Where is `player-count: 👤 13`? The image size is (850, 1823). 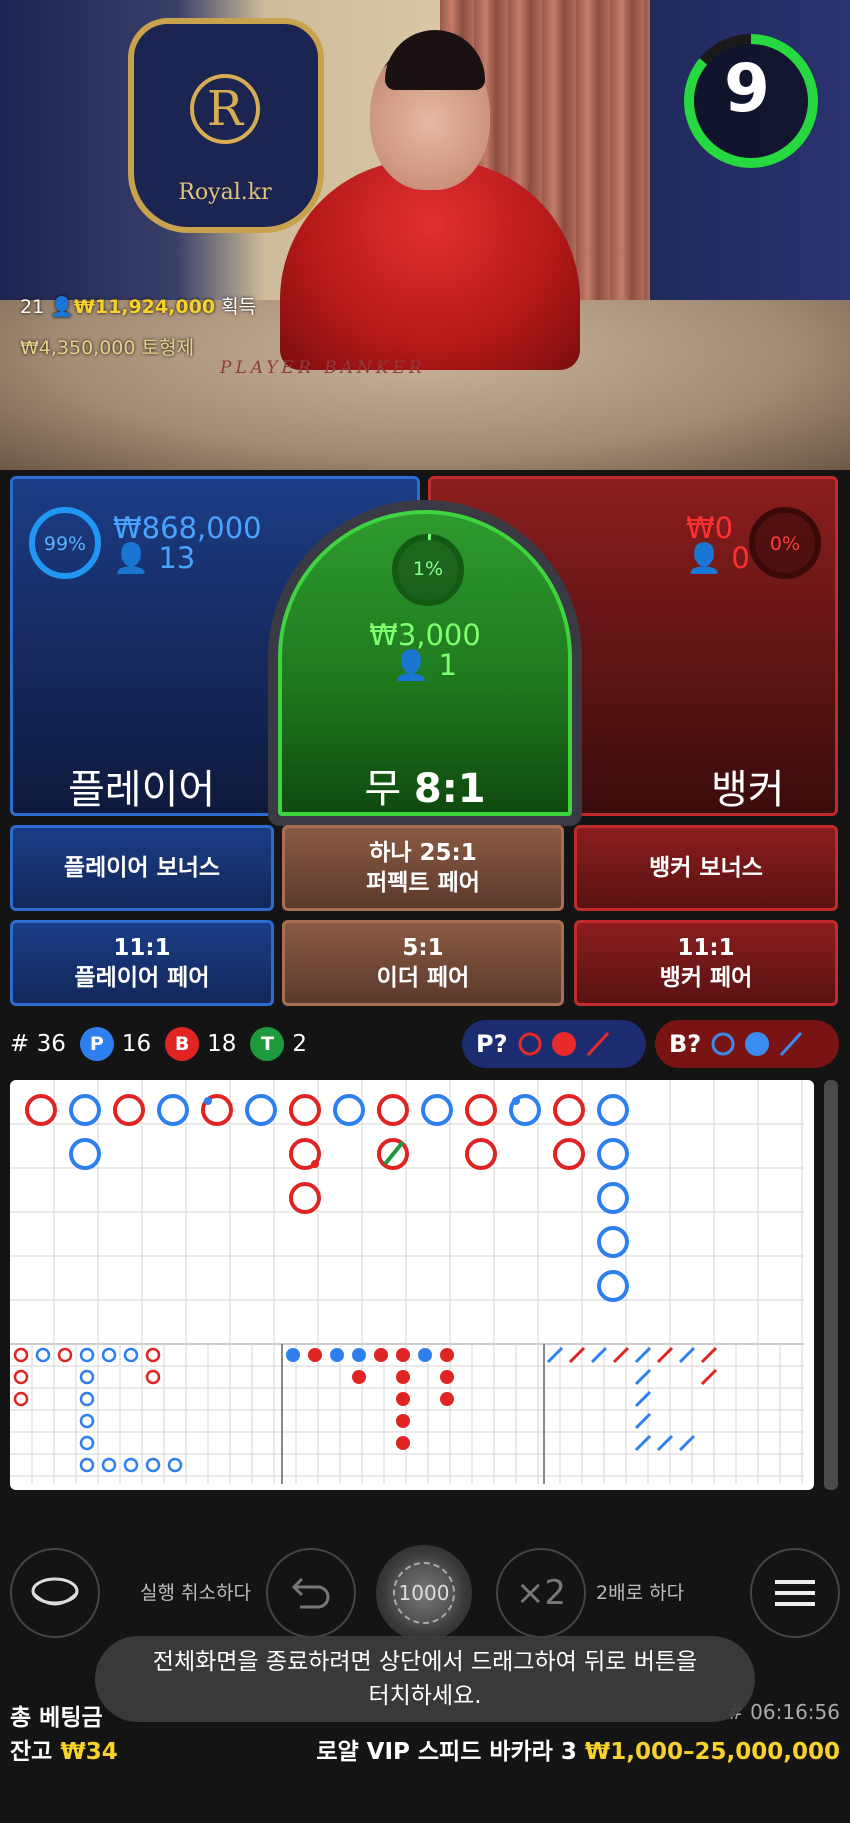
player-count: 👤 13 is located at coordinates (154, 558).